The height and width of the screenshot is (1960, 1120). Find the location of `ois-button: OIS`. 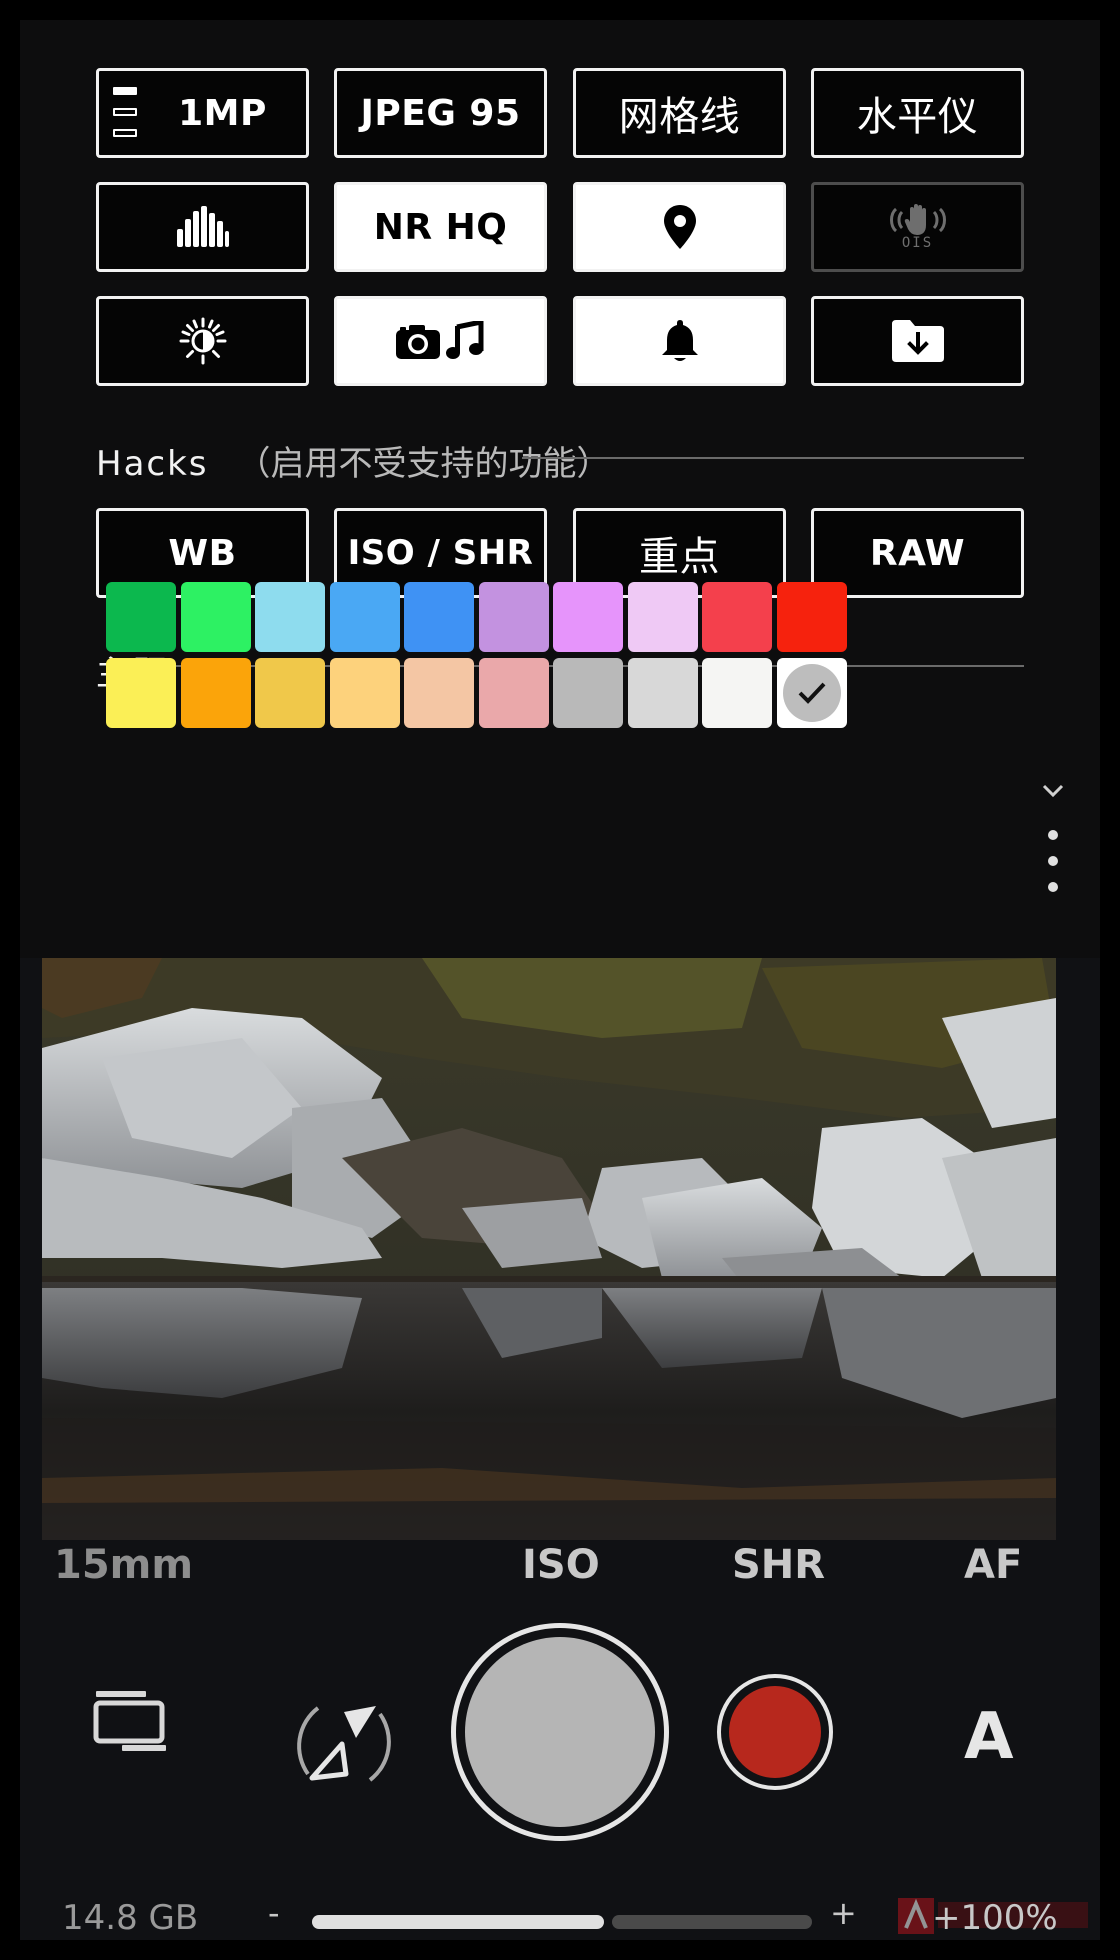

ois-button: OIS is located at coordinates (917, 227).